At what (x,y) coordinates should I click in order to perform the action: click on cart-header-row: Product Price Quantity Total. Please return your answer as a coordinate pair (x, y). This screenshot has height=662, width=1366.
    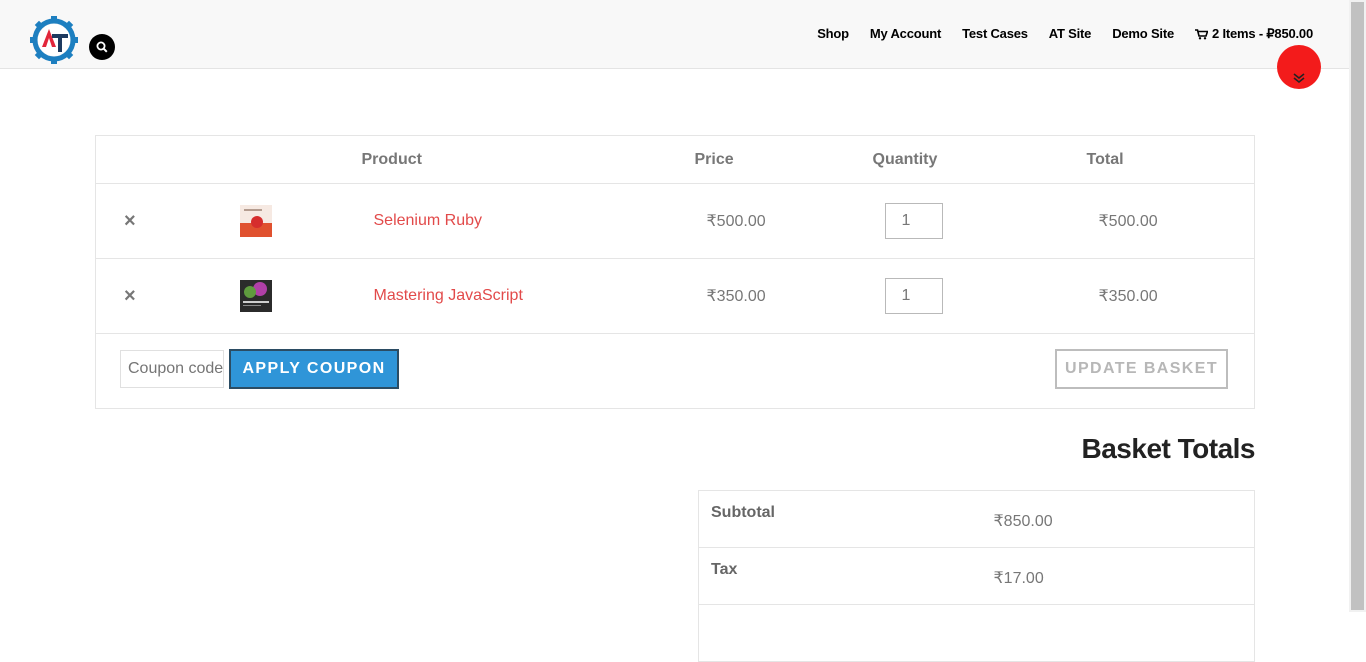
    Looking at the image, I should click on (675, 159).